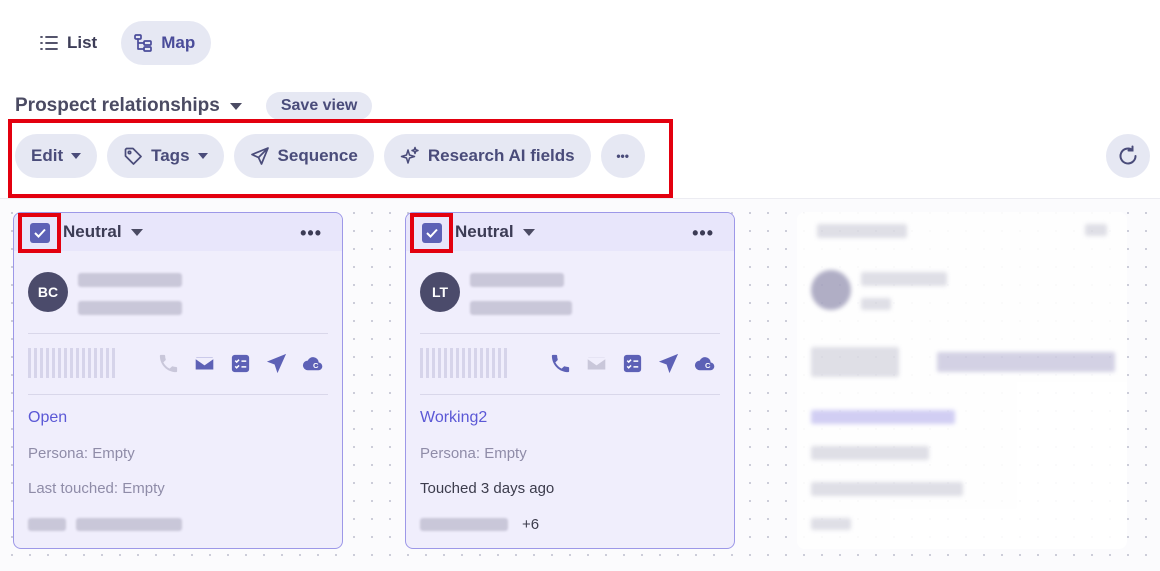 The height and width of the screenshot is (571, 1160). Describe the element at coordinates (862, 231) in the screenshot. I see `faded-header` at that location.